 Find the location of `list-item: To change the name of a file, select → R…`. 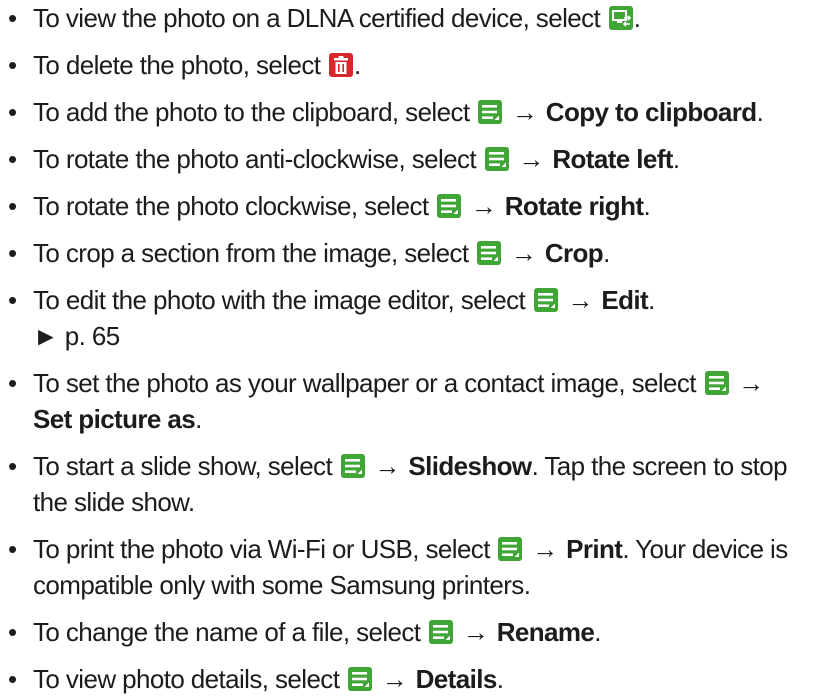

list-item: To change the name of a file, select → R… is located at coordinates (402, 632).